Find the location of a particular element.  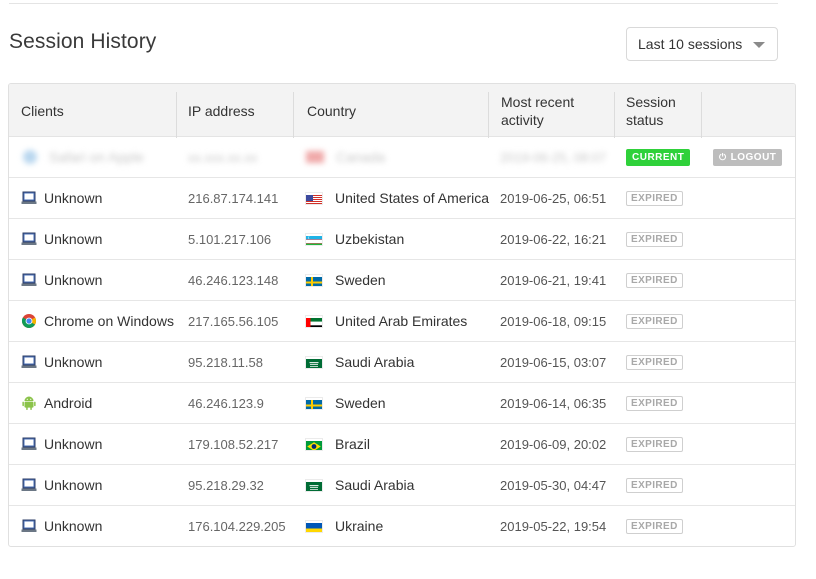

flag-br-icon is located at coordinates (314, 444).